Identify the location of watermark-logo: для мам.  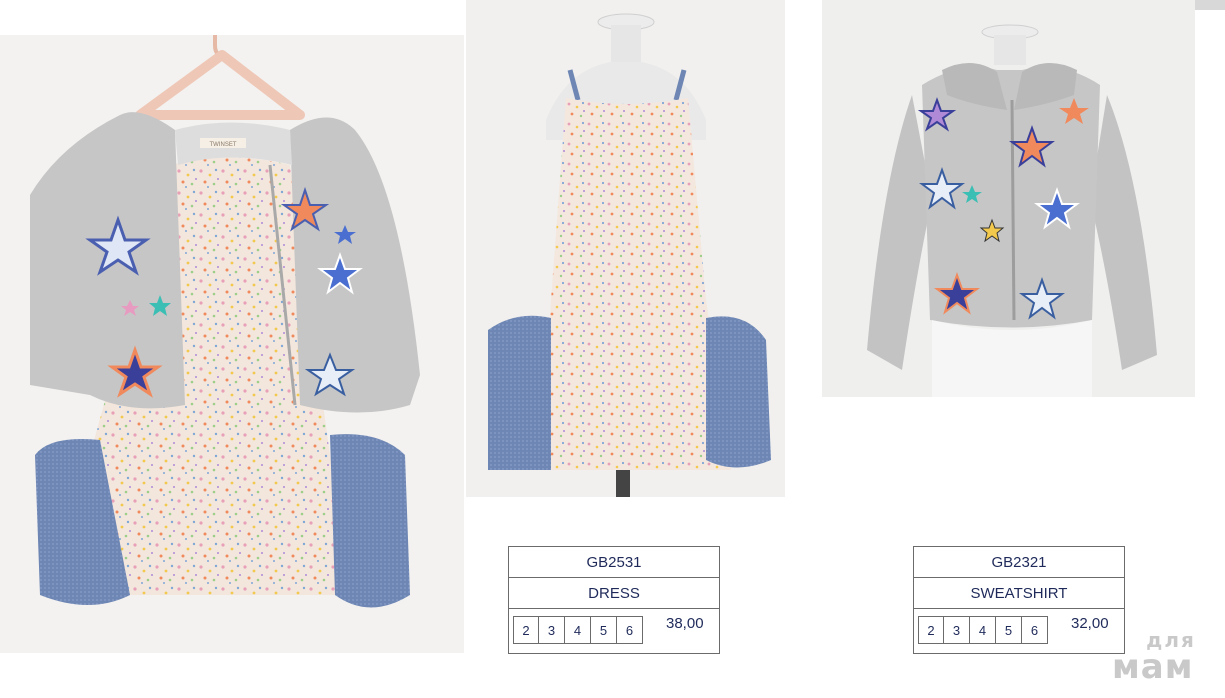
(1167, 660).